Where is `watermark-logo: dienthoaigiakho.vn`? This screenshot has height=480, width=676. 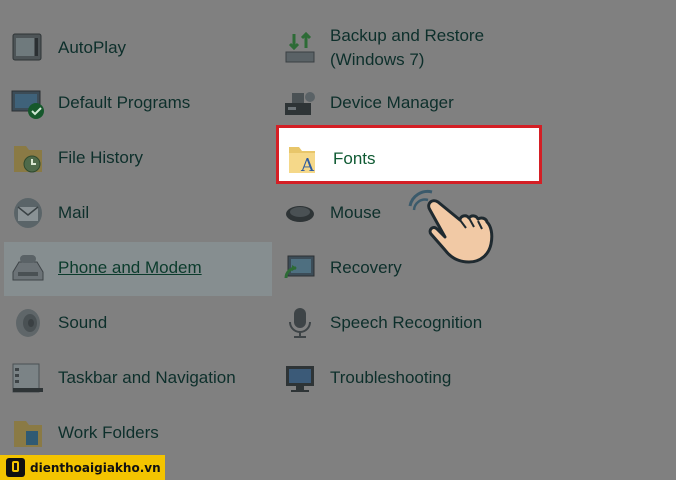
watermark-logo: dienthoaigiakho.vn is located at coordinates (82, 467).